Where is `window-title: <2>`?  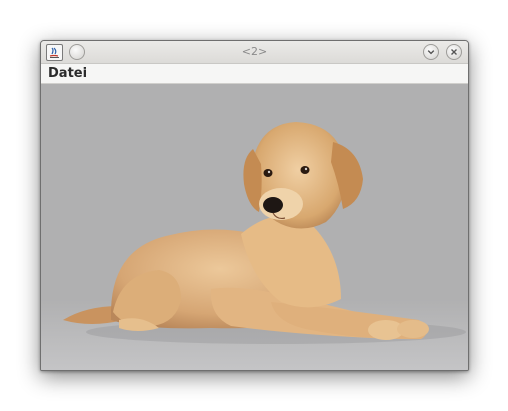 window-title: <2> is located at coordinates (254, 51).